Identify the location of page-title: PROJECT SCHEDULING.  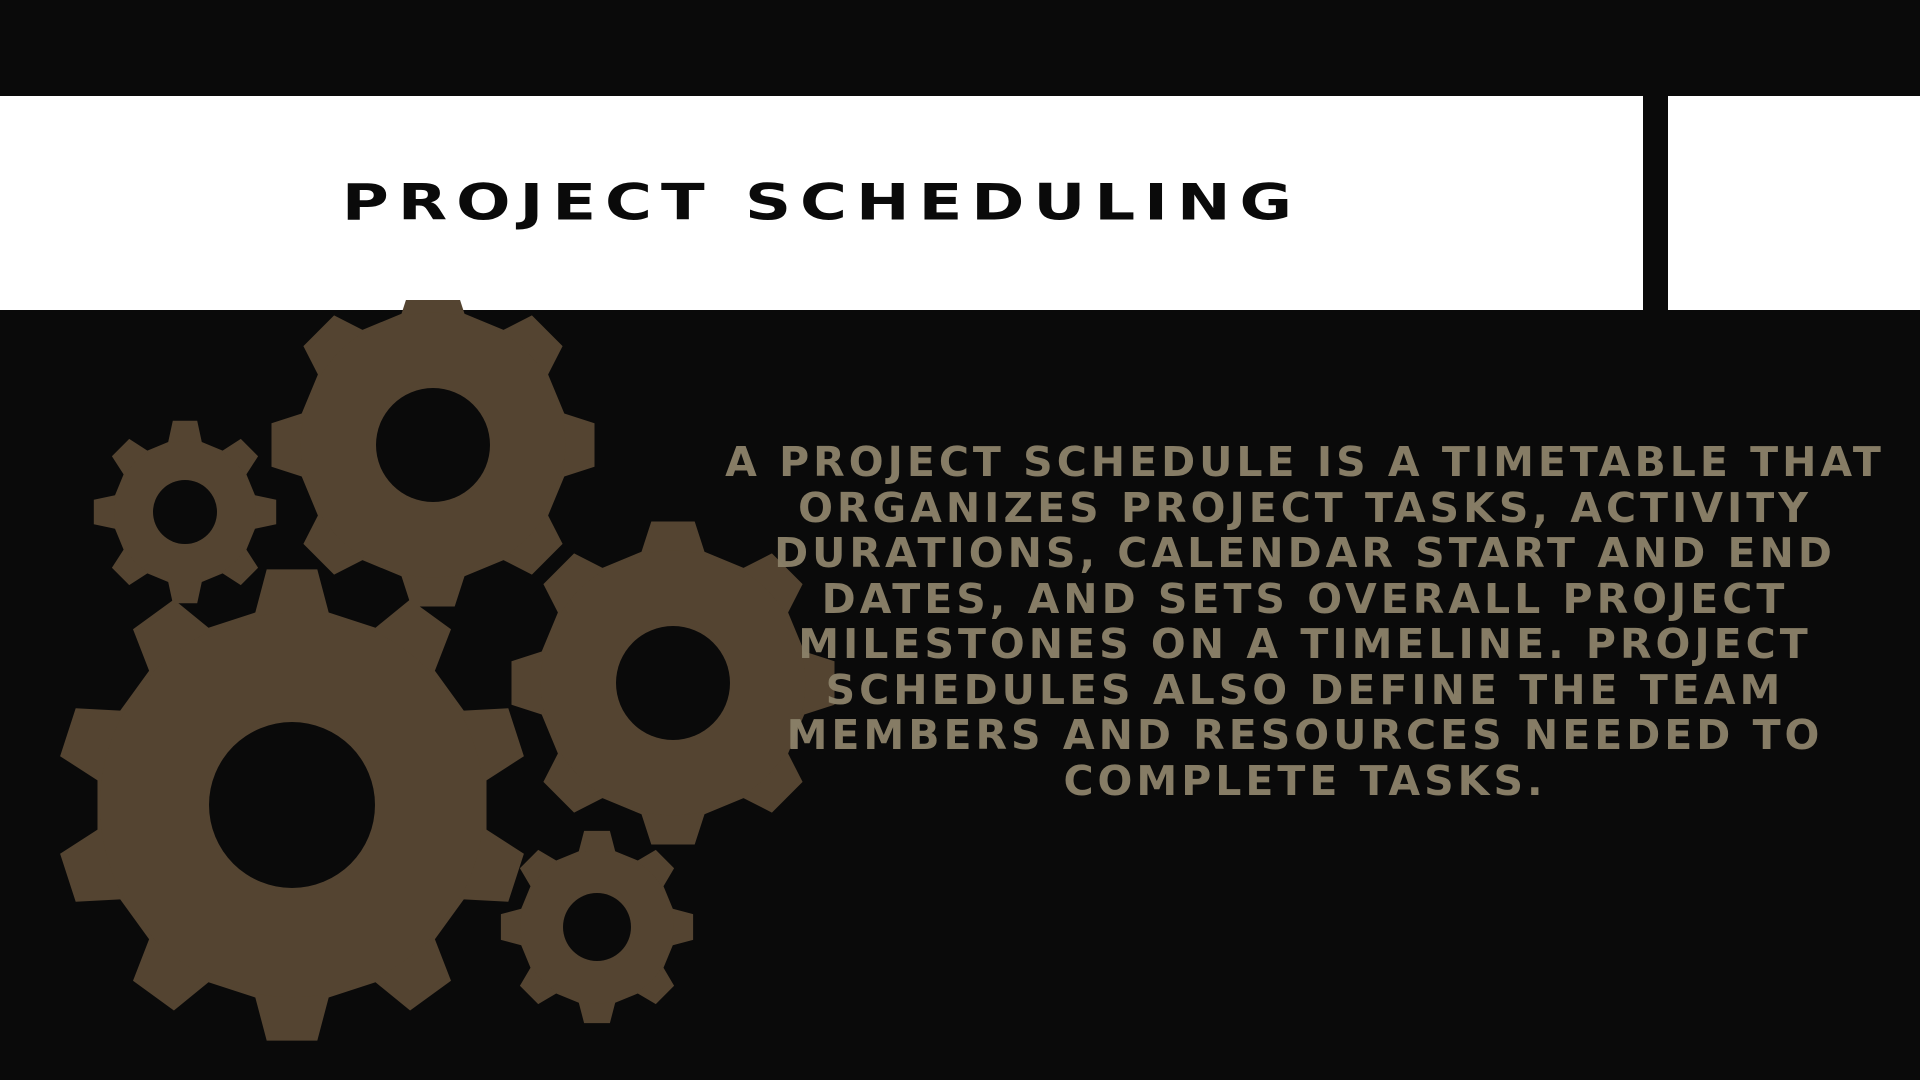
(821, 203).